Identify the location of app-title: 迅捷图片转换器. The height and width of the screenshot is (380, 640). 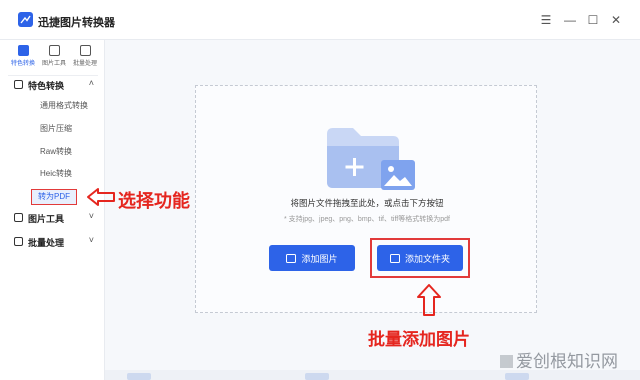
(76, 23).